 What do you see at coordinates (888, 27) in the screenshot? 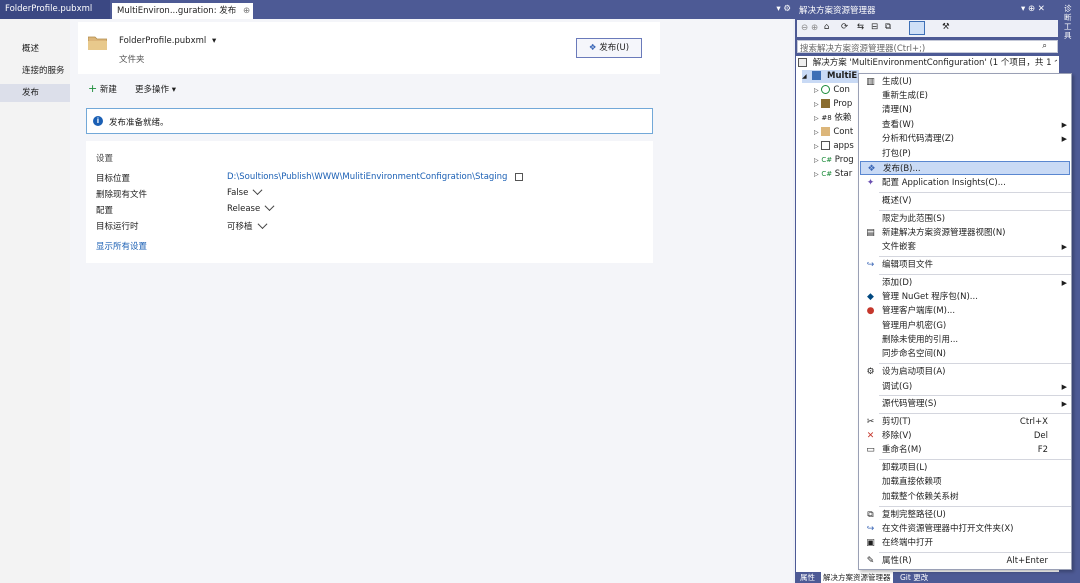
I see `show-all-files-icon: ⧉` at bounding box center [888, 27].